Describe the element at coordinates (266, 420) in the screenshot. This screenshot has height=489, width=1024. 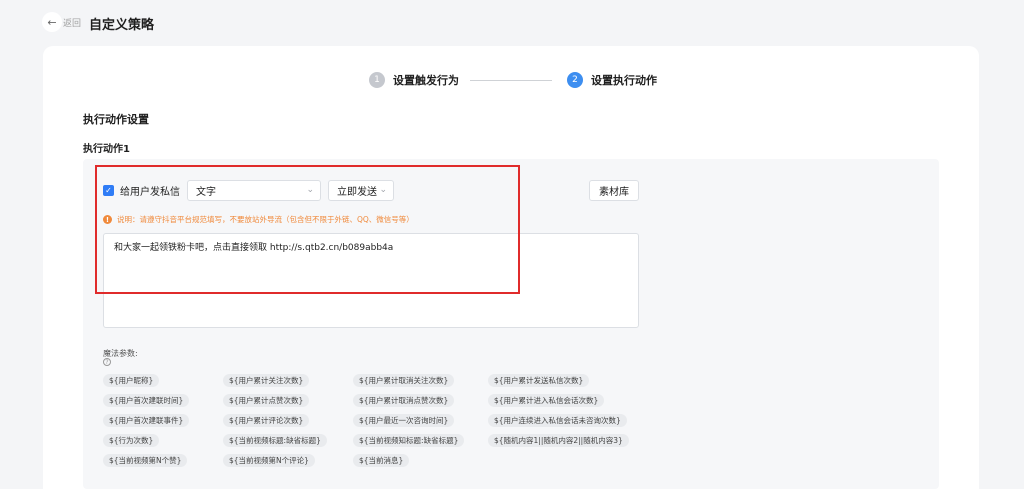
I see `param-tag: ${用户累计评论次数}` at that location.